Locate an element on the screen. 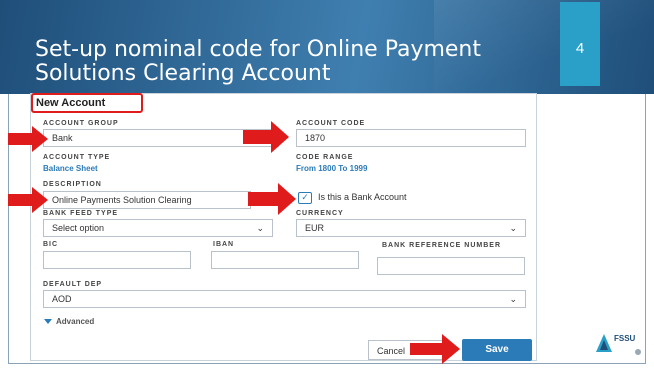 The height and width of the screenshot is (370, 654). account-group-value: Bank is located at coordinates (62, 138).